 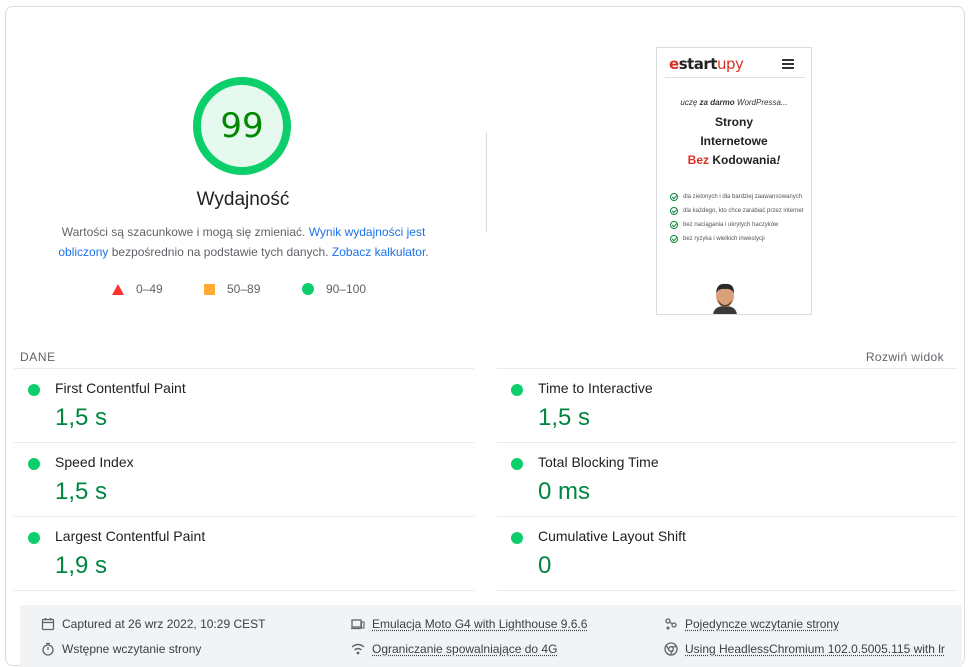 What do you see at coordinates (219, 252) in the screenshot?
I see `desc-text-2: bezpośrednio na podstawie tych danych.` at bounding box center [219, 252].